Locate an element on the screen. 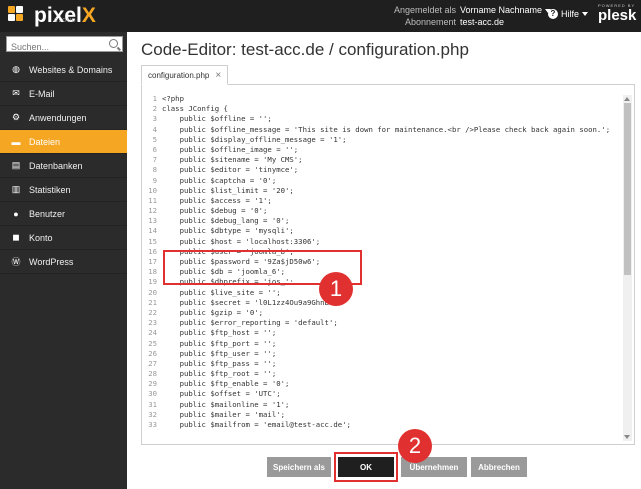  user-icon: ● is located at coordinates (16, 213).